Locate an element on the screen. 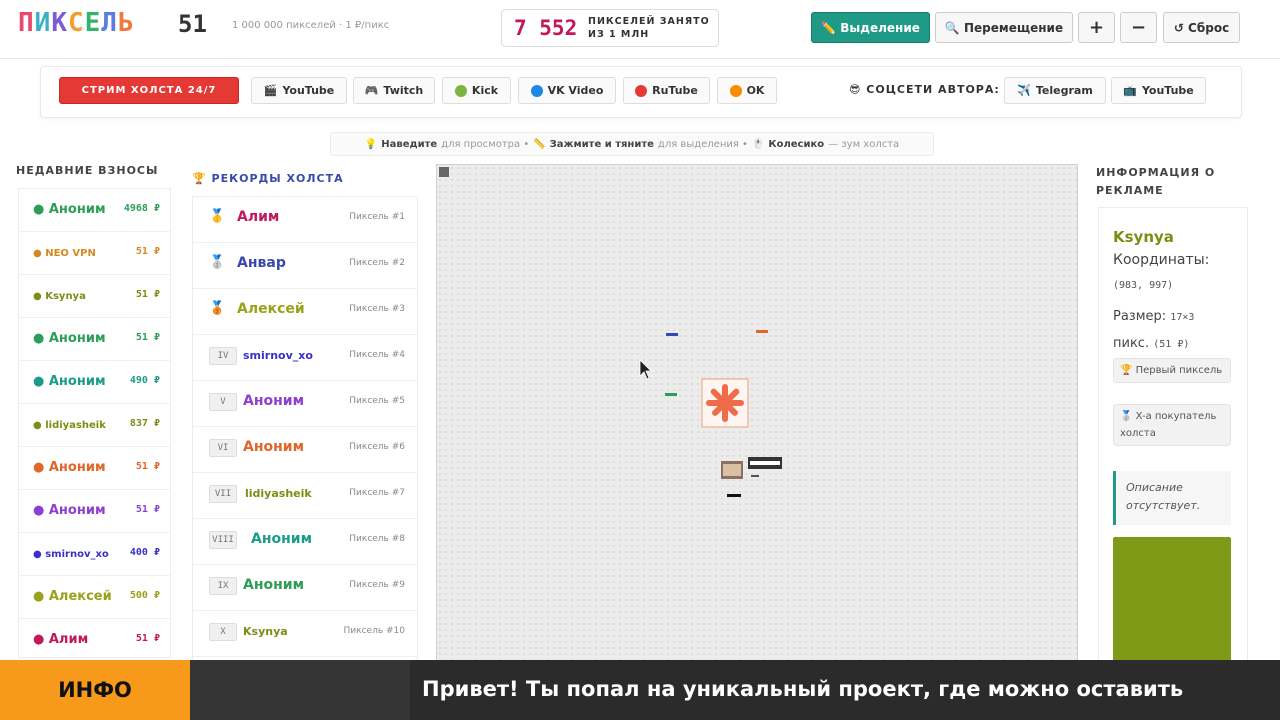 This screenshot has width=1280, height=720. record-row: VIII Аноним Пиксель #8 is located at coordinates (305, 542).